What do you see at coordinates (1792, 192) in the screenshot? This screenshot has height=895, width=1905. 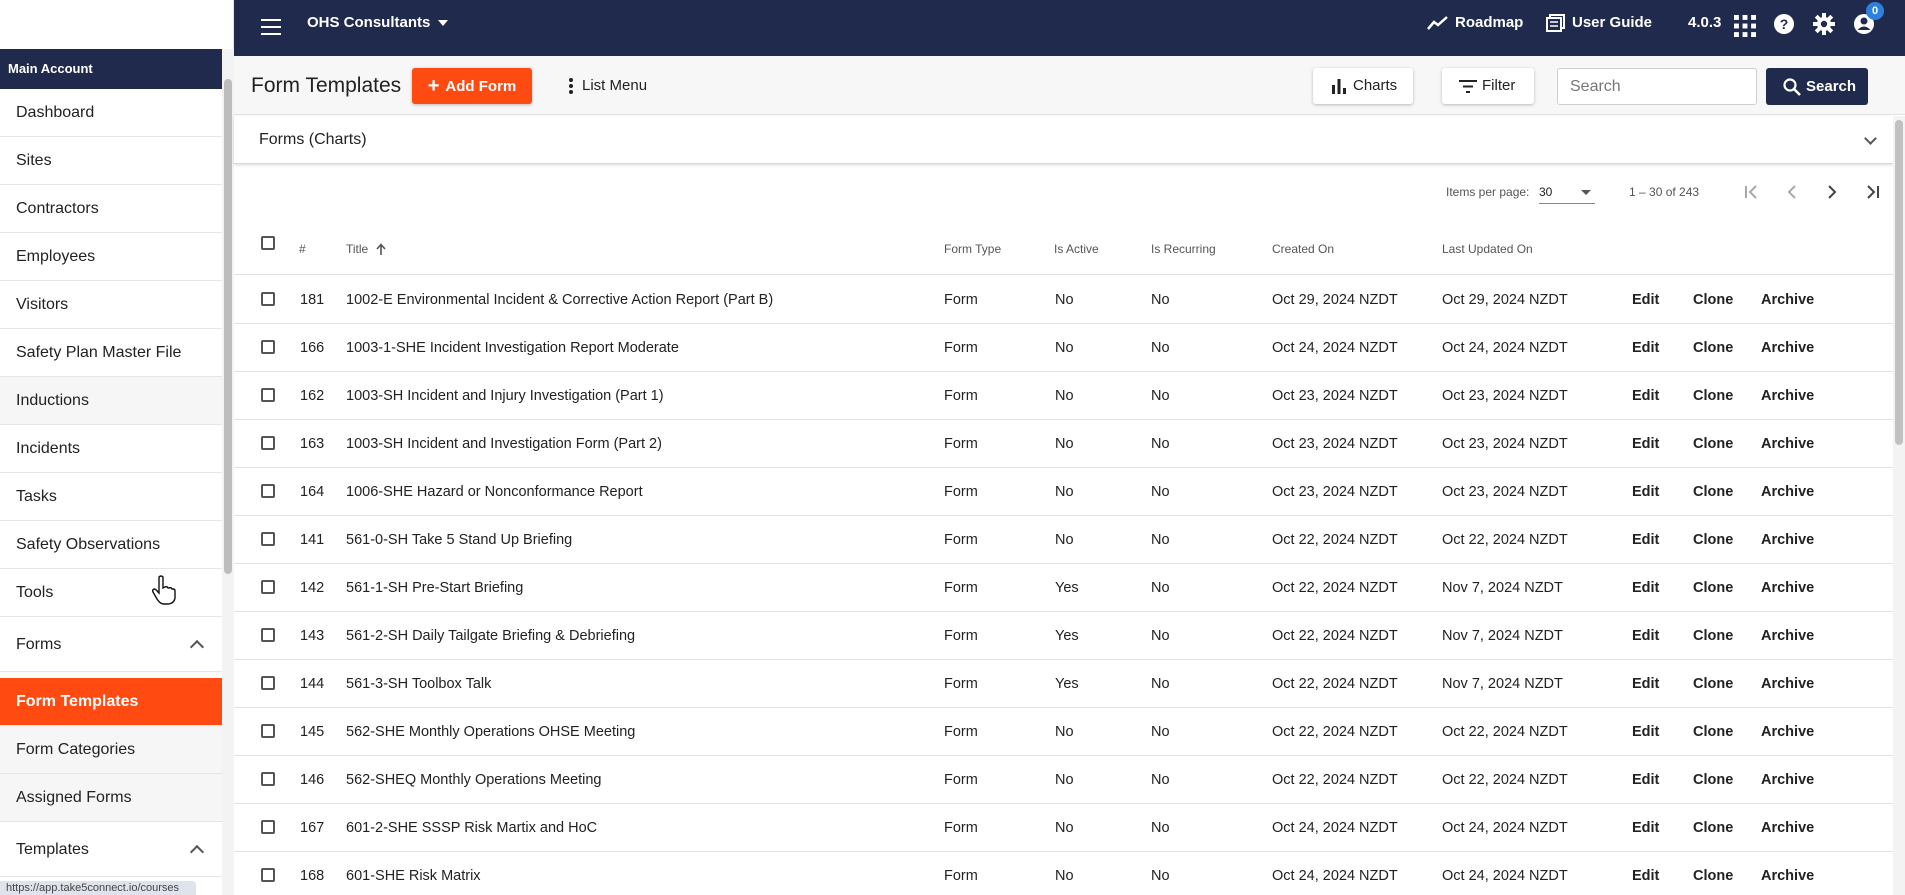 I see `prev-page-icon` at bounding box center [1792, 192].